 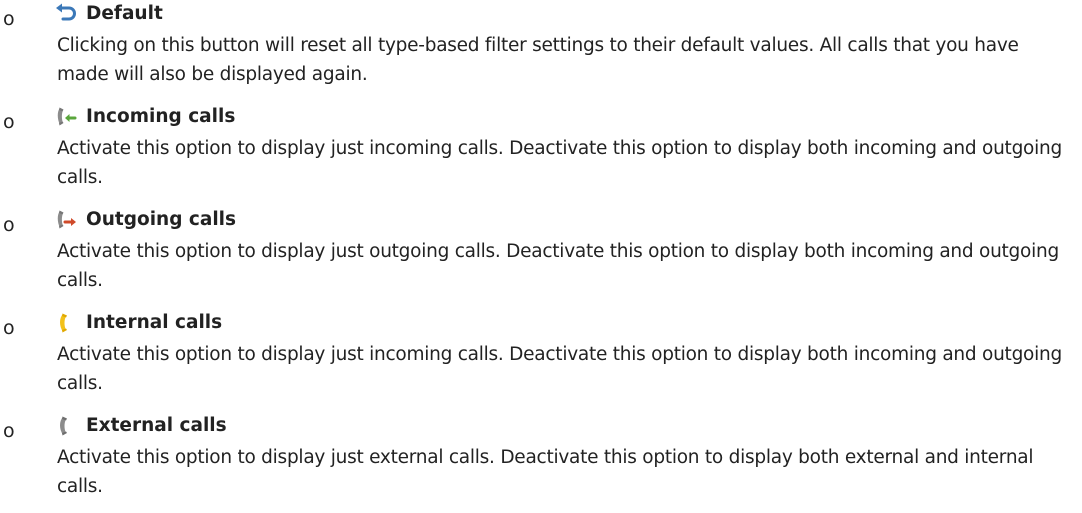 What do you see at coordinates (66, 117) in the screenshot?
I see `incoming-call-icon` at bounding box center [66, 117].